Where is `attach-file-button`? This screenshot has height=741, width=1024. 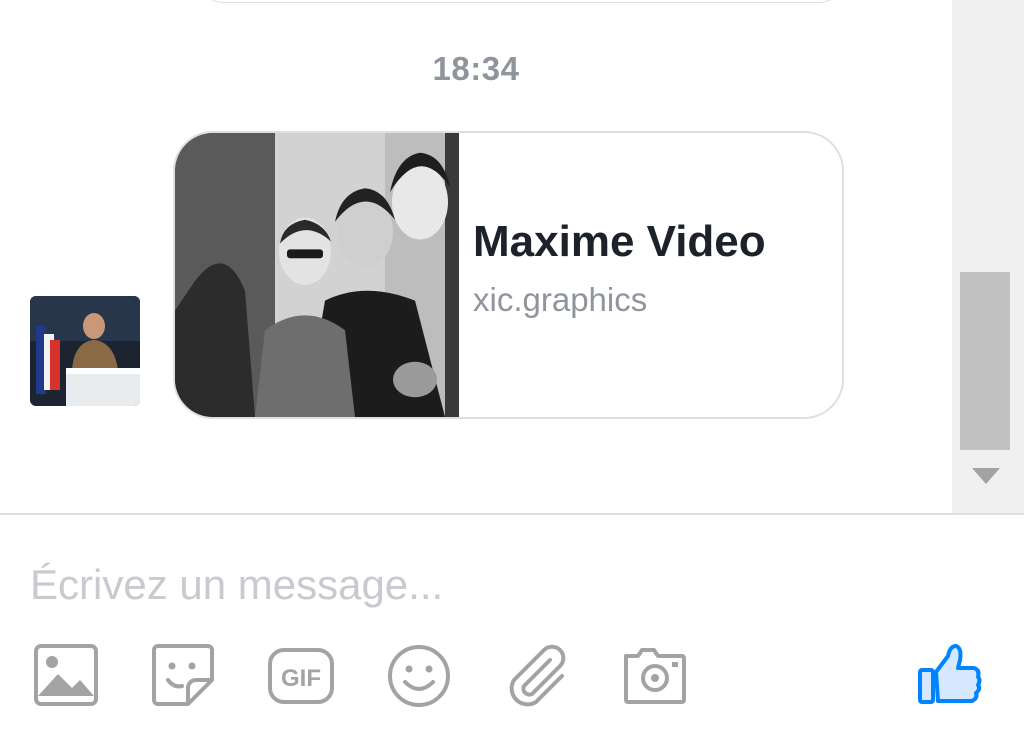
attach-file-button is located at coordinates (537, 675).